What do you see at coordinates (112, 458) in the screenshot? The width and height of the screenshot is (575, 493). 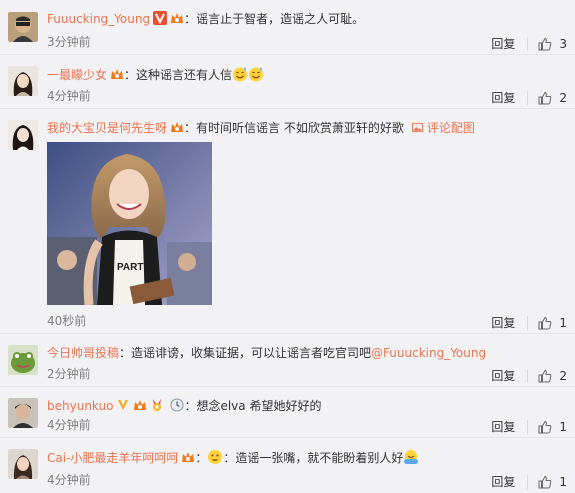 I see `comment-username: Cai-小肥最走羊年呵呵呵` at bounding box center [112, 458].